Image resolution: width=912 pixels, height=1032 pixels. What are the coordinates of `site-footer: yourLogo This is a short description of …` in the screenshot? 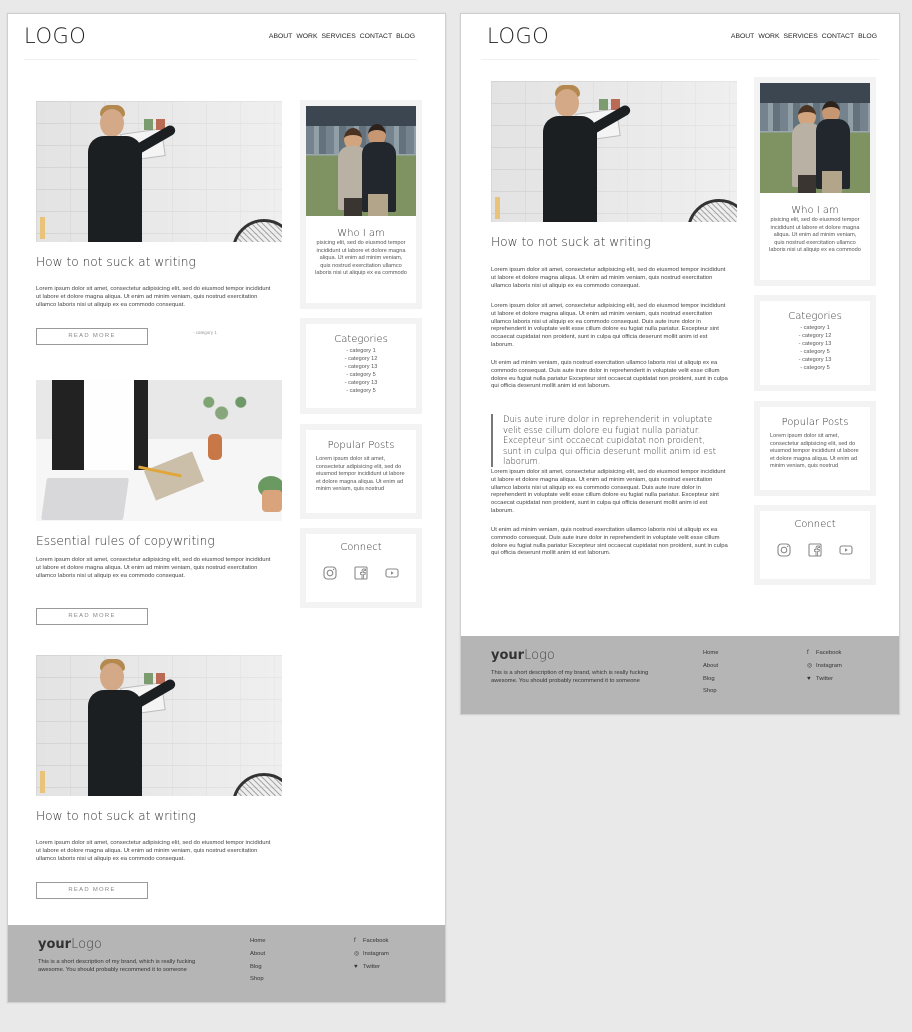 It's located at (680, 675).